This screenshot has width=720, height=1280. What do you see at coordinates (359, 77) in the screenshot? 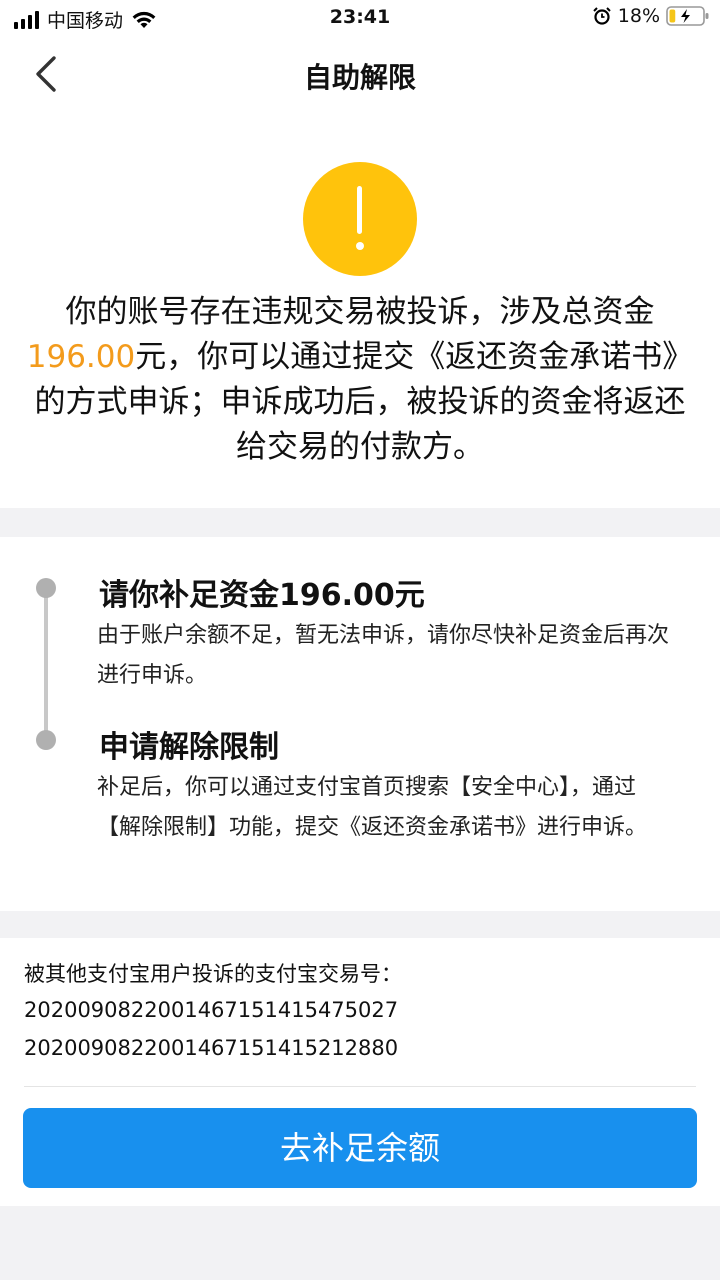
I see `page-title: 自助解限` at bounding box center [359, 77].